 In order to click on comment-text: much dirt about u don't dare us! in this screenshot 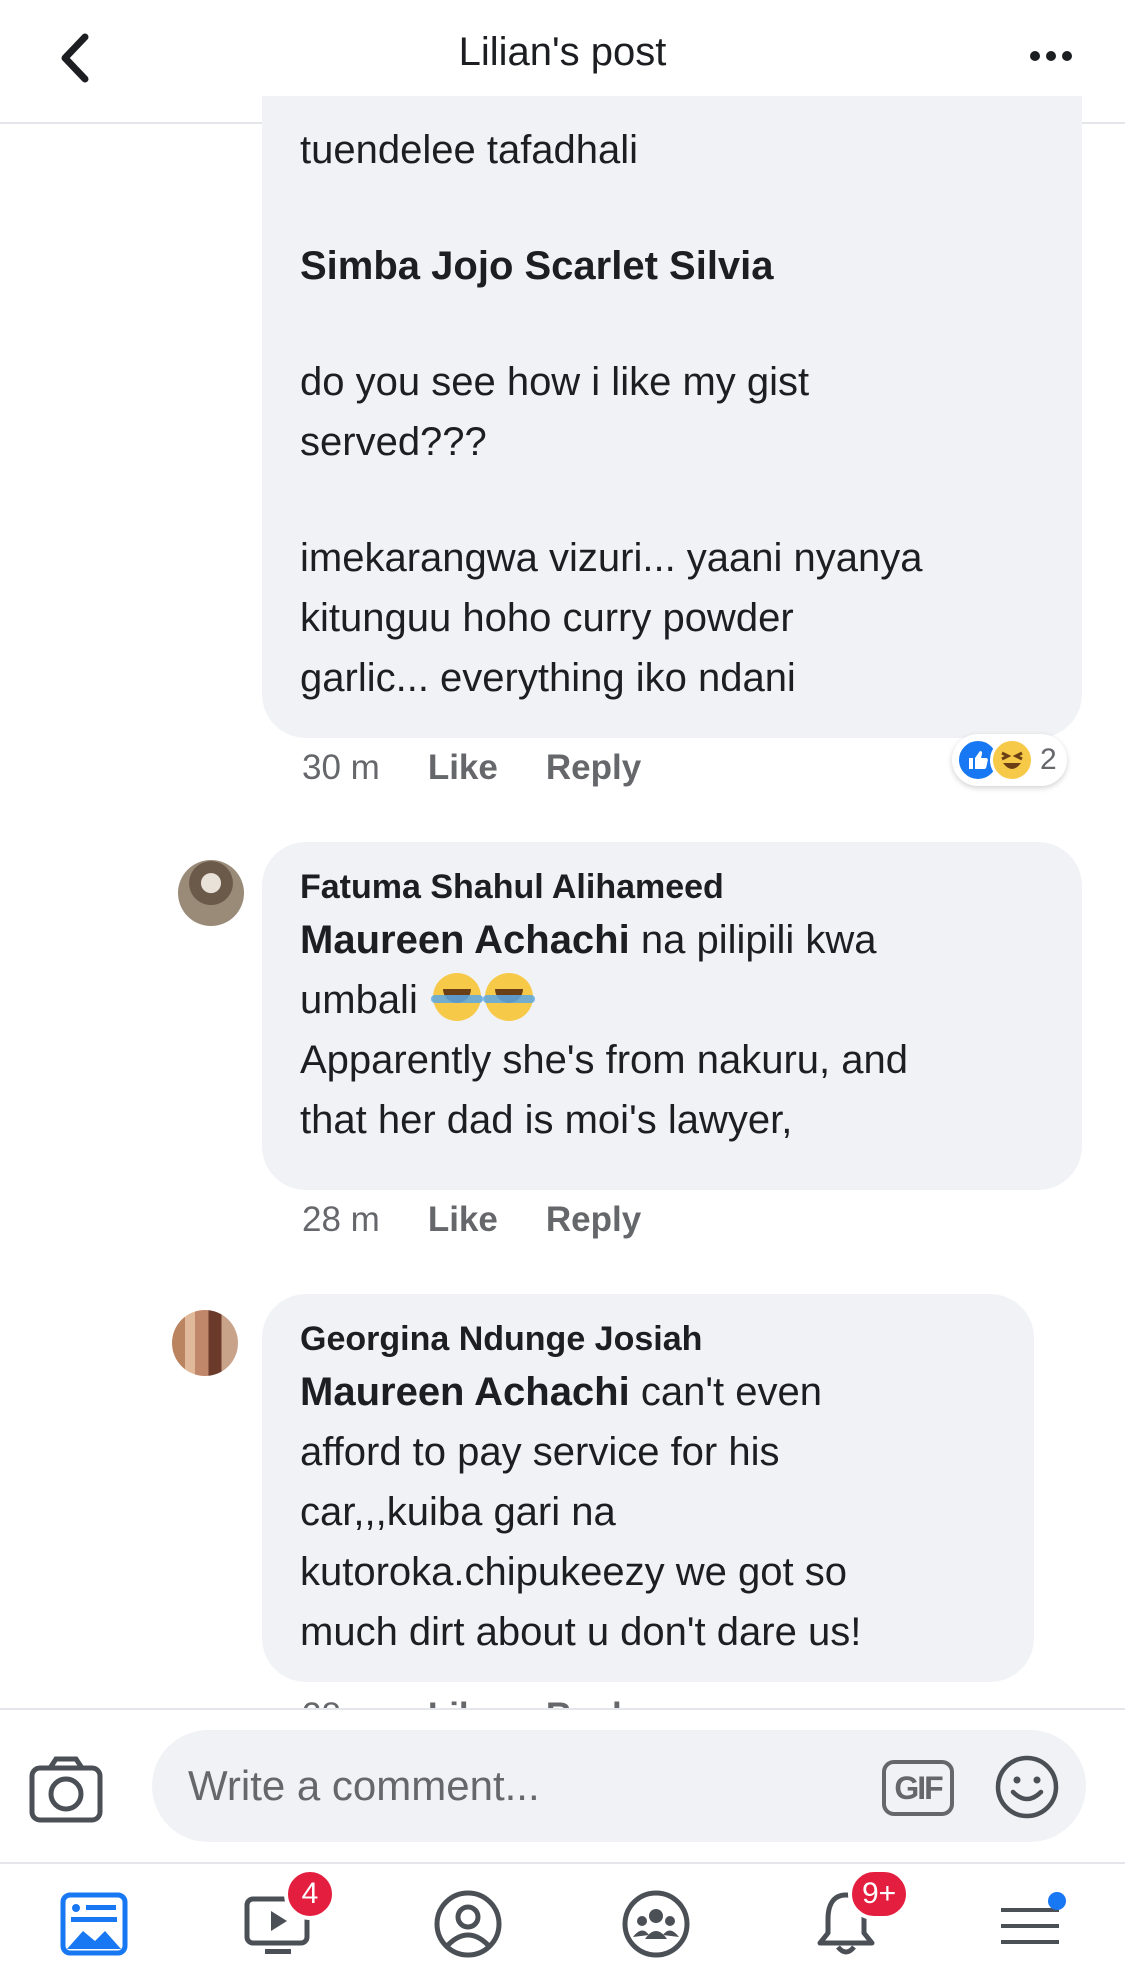, I will do `click(581, 1632)`.